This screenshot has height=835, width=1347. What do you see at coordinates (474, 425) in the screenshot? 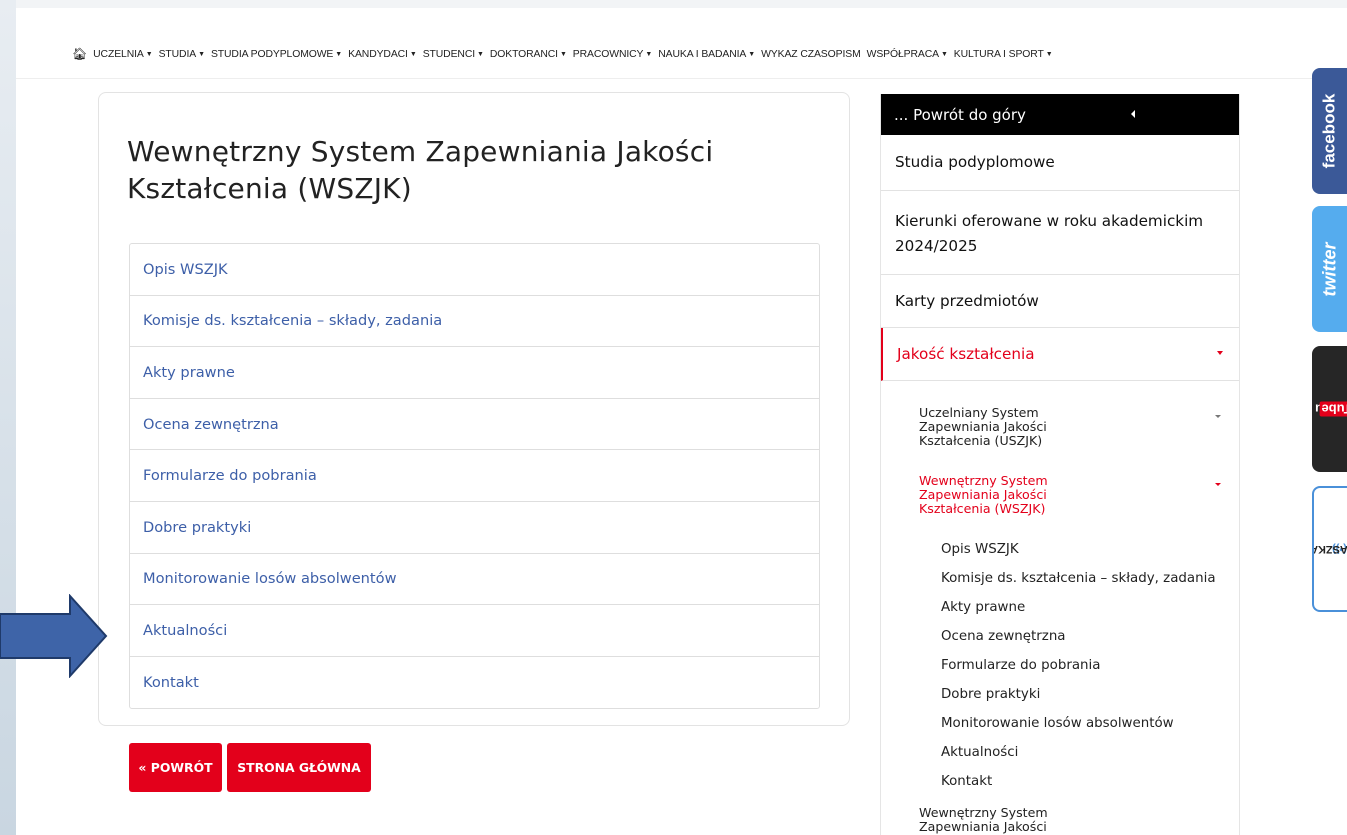
I see `list-item-ocena-zewnetrzna: Ocena zewnętrzna` at bounding box center [474, 425].